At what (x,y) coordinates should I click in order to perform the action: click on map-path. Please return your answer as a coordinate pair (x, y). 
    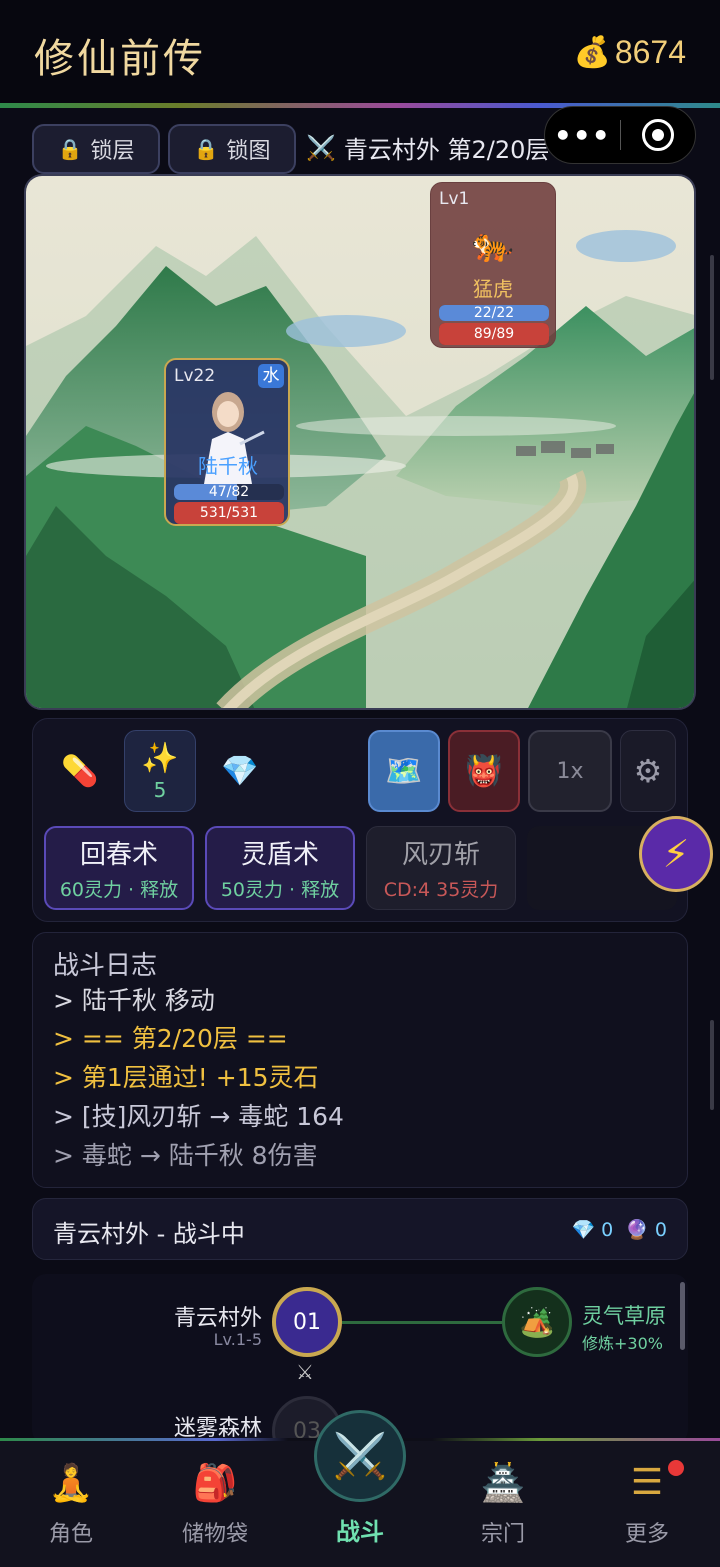
    Looking at the image, I should click on (422, 1322).